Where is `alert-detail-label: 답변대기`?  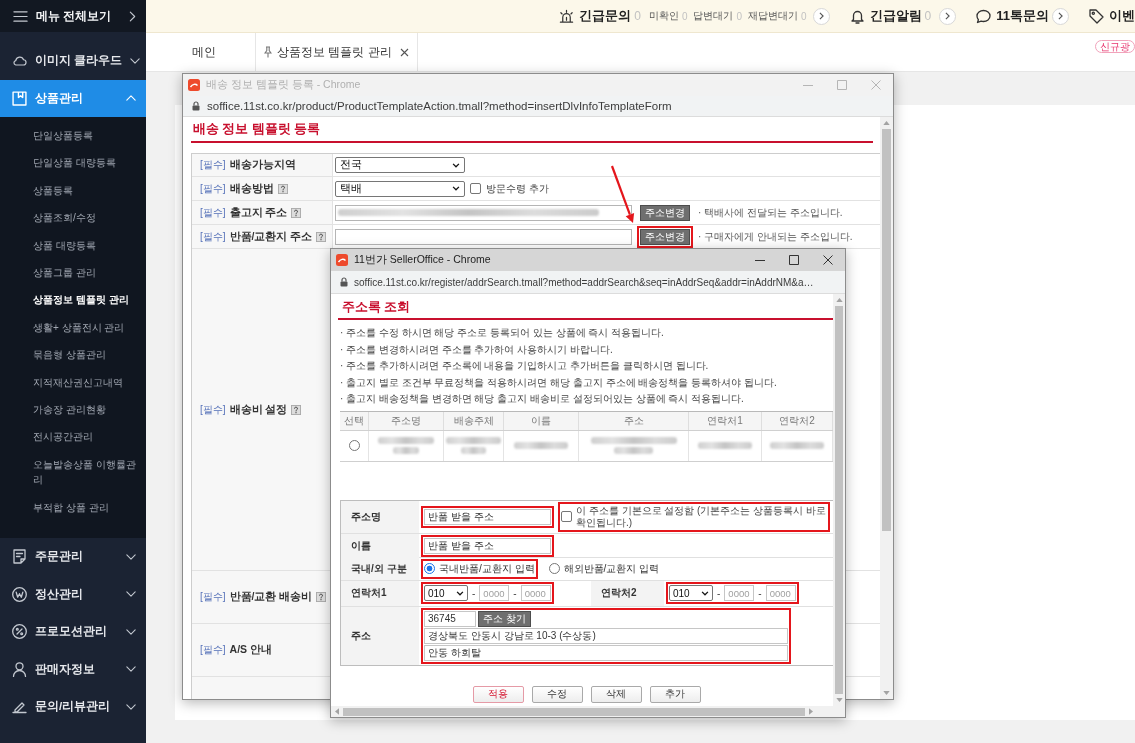
alert-detail-label: 답변대기 is located at coordinates (713, 16).